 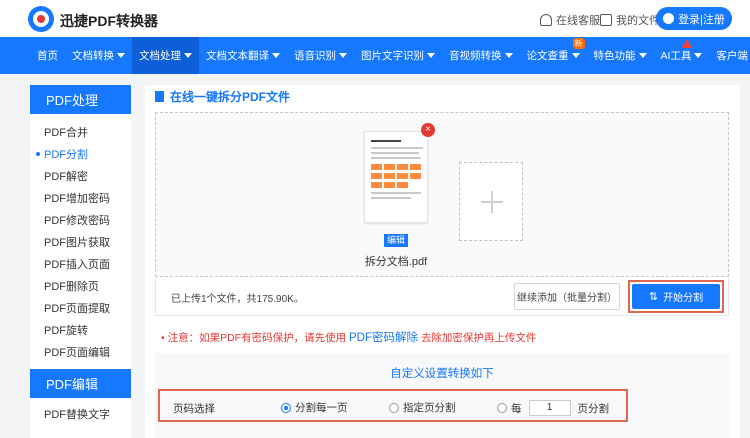 What do you see at coordinates (676, 56) in the screenshot?
I see `nav-item-label: AI工具` at bounding box center [676, 56].